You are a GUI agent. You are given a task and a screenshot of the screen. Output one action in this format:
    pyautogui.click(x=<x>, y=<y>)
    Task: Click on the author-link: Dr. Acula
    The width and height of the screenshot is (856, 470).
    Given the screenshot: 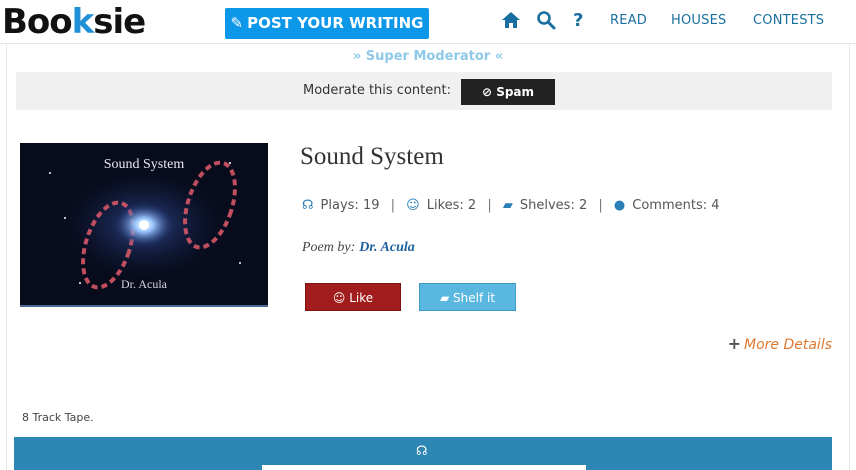 What is the action you would take?
    pyautogui.click(x=387, y=247)
    